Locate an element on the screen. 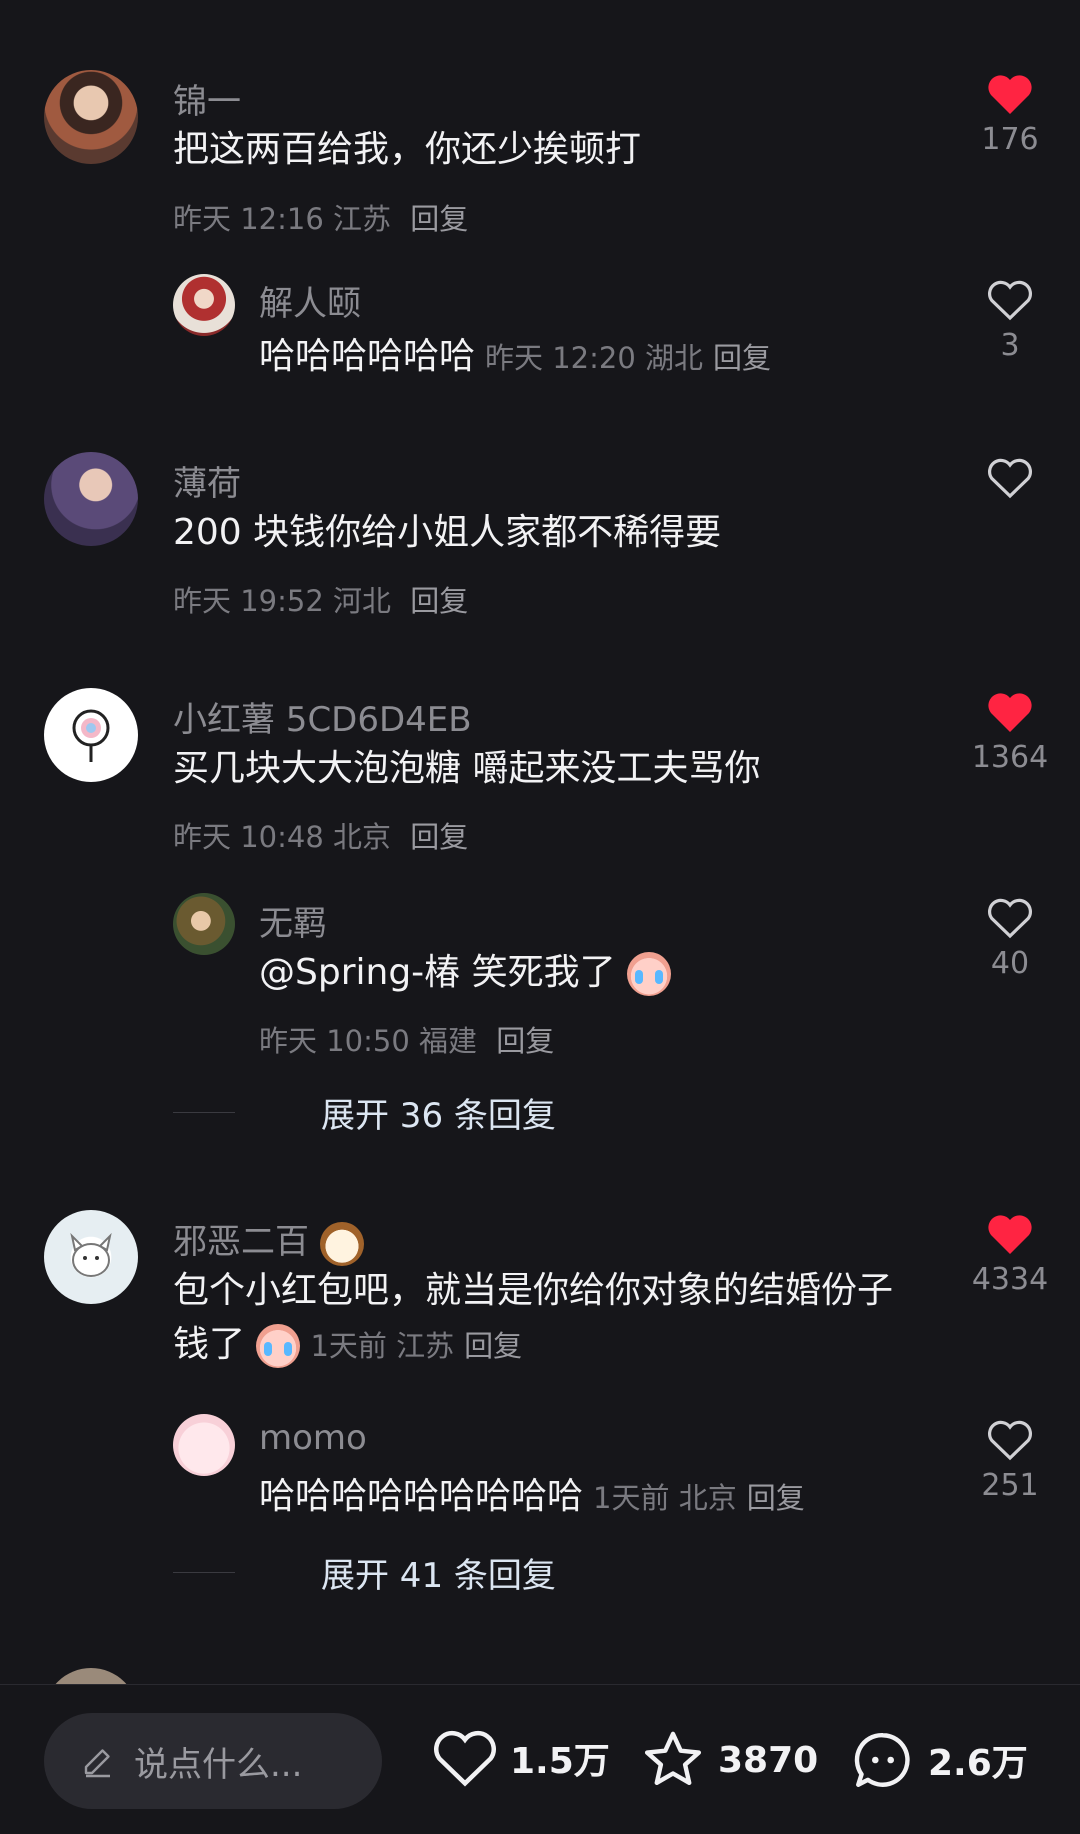 The height and width of the screenshot is (1834, 1080). like-count: 251 is located at coordinates (1010, 1485).